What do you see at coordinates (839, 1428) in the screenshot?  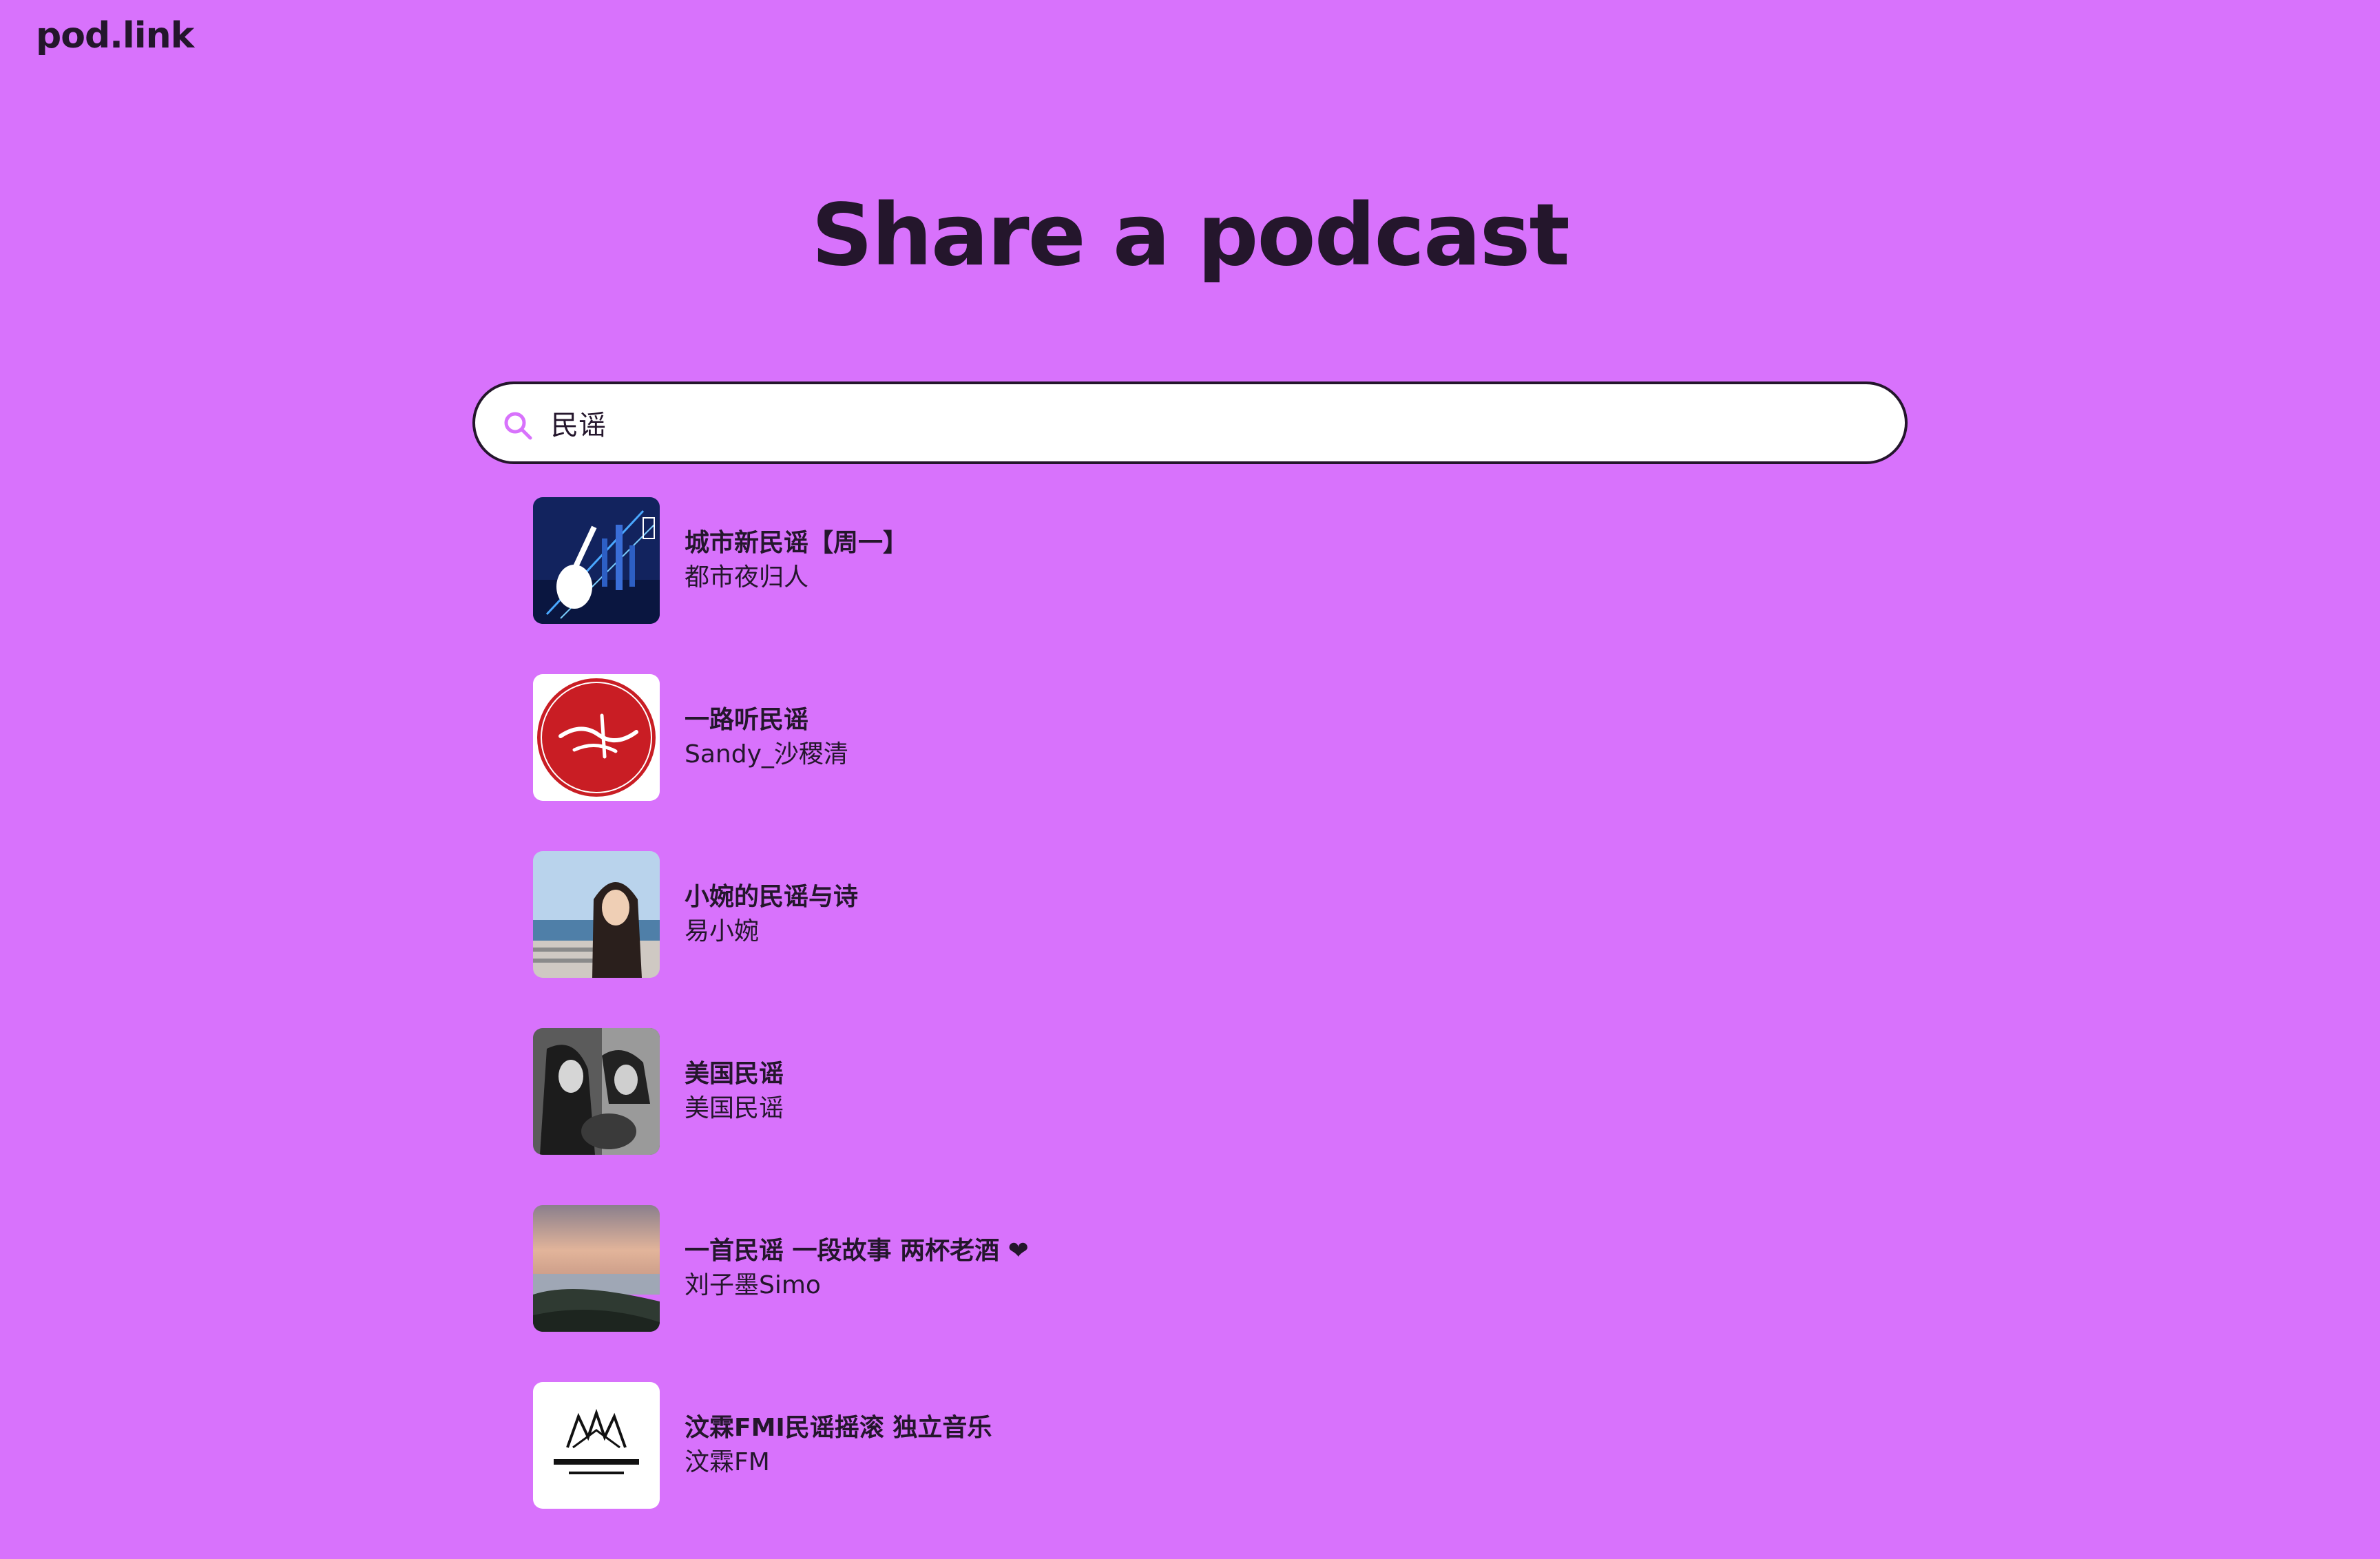 I see `podcast-title: 汶霖FMI民谣摇滚 独立音乐` at bounding box center [839, 1428].